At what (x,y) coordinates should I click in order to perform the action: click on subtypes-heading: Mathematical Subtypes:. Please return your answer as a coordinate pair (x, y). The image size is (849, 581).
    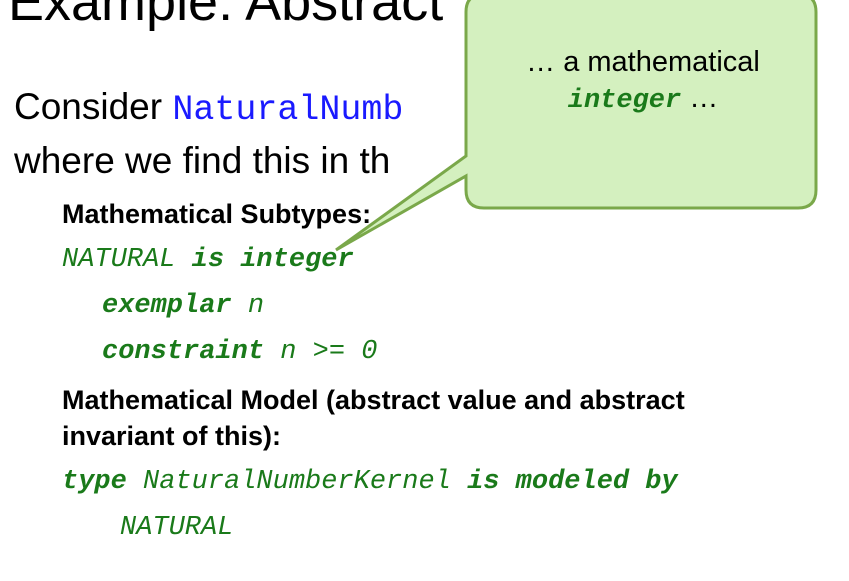
    Looking at the image, I should click on (217, 214).